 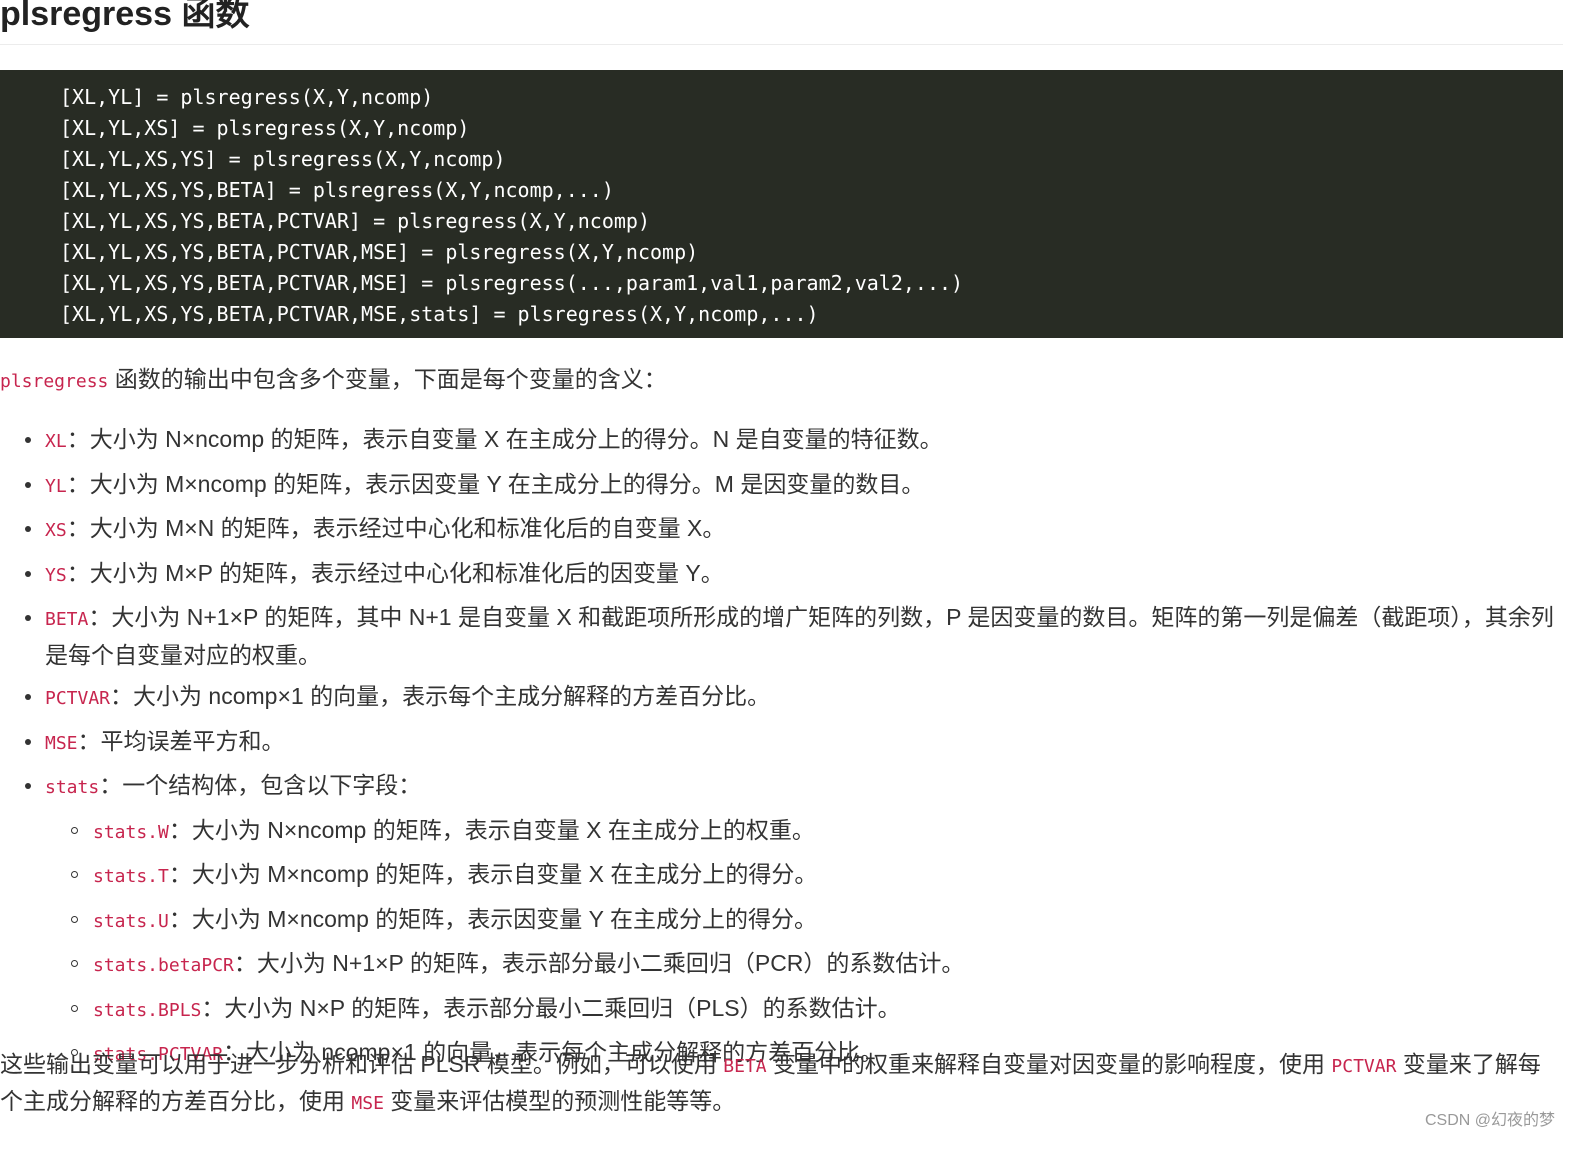 What do you see at coordinates (181, 740) in the screenshot?
I see `item-desc: ：平均误差平方和。` at bounding box center [181, 740].